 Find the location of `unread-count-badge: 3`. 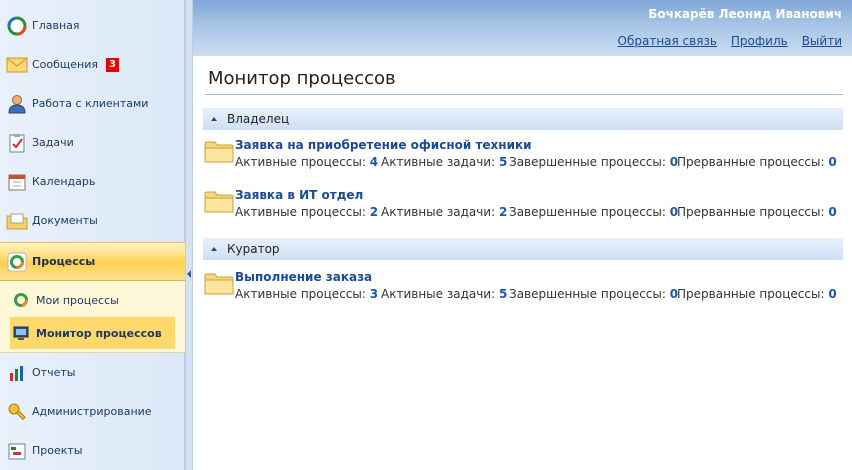

unread-count-badge: 3 is located at coordinates (112, 64).